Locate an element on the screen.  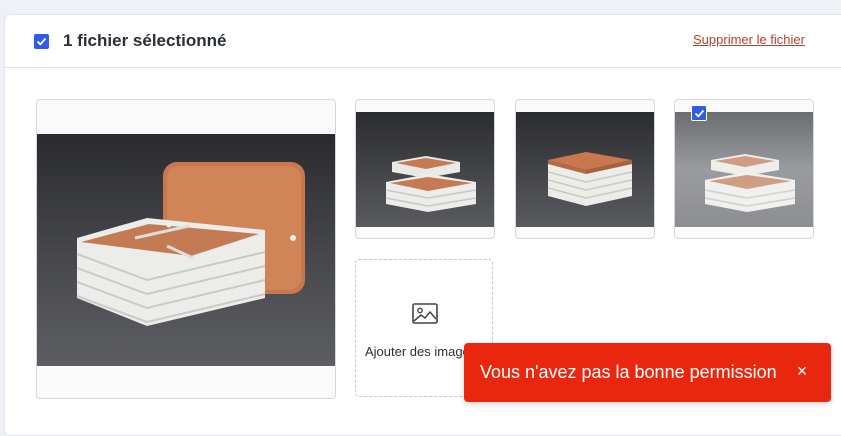
thumbnail-3-checkbox is located at coordinates (699, 113).